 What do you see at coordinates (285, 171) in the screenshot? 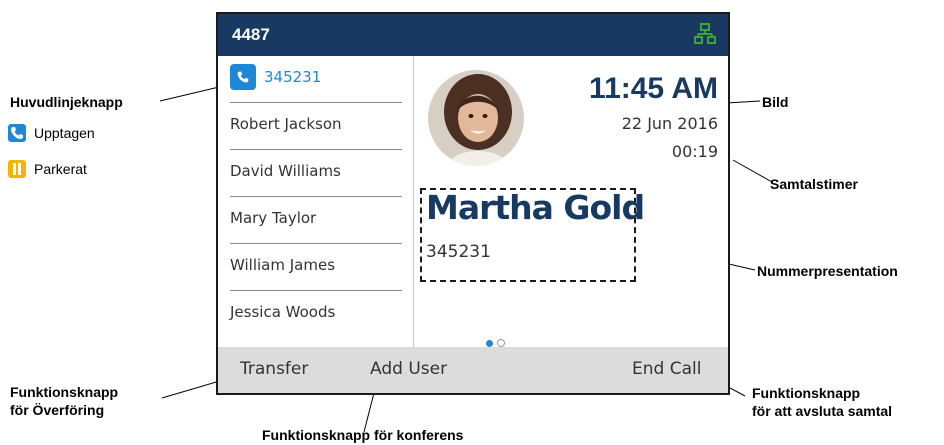
I see `line-key-label: David Williams` at bounding box center [285, 171].